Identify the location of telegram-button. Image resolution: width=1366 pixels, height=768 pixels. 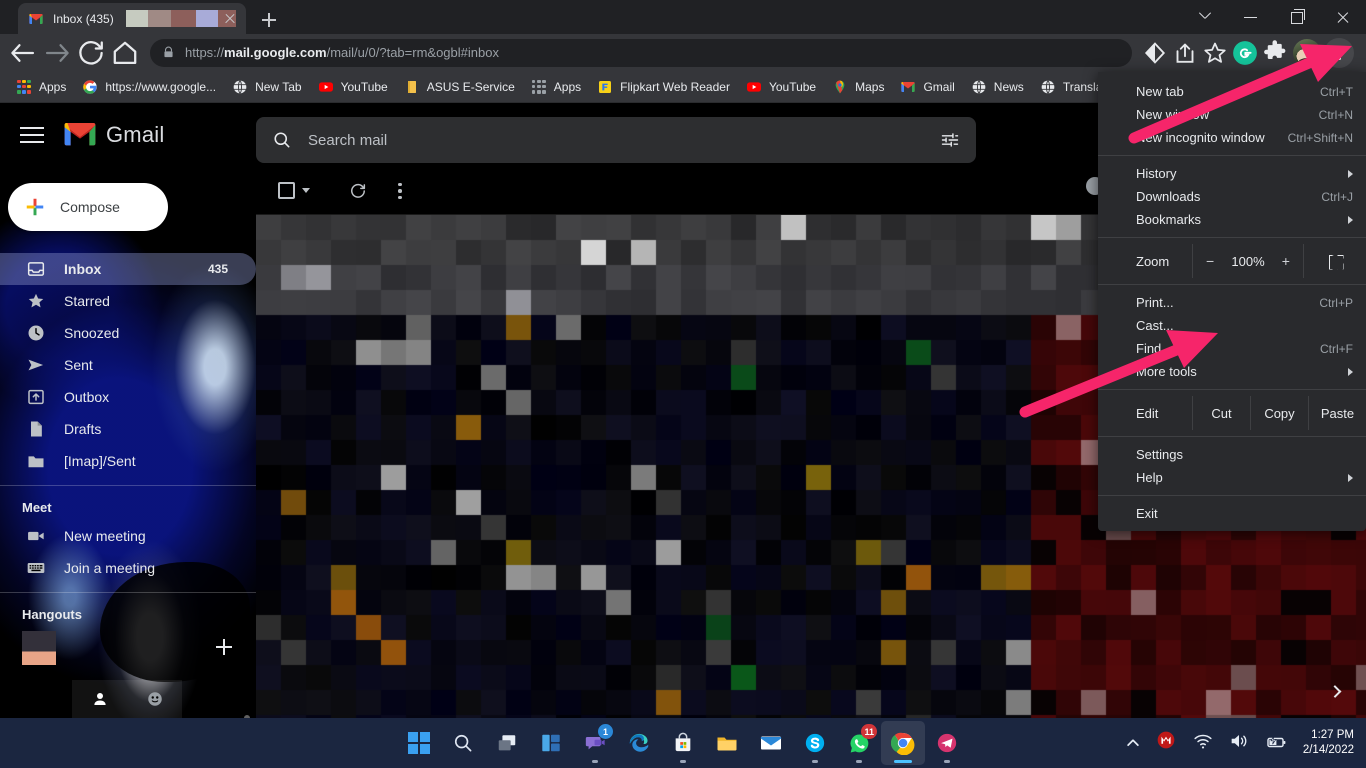
(947, 743).